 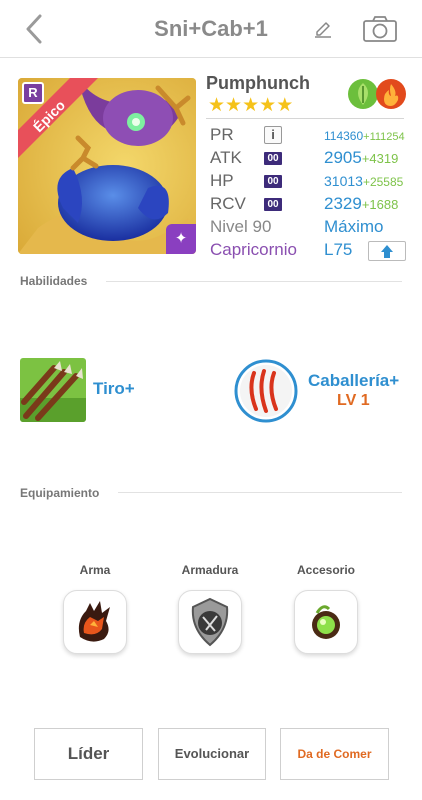 What do you see at coordinates (380, 158) in the screenshot?
I see `atk-bonus: +4319` at bounding box center [380, 158].